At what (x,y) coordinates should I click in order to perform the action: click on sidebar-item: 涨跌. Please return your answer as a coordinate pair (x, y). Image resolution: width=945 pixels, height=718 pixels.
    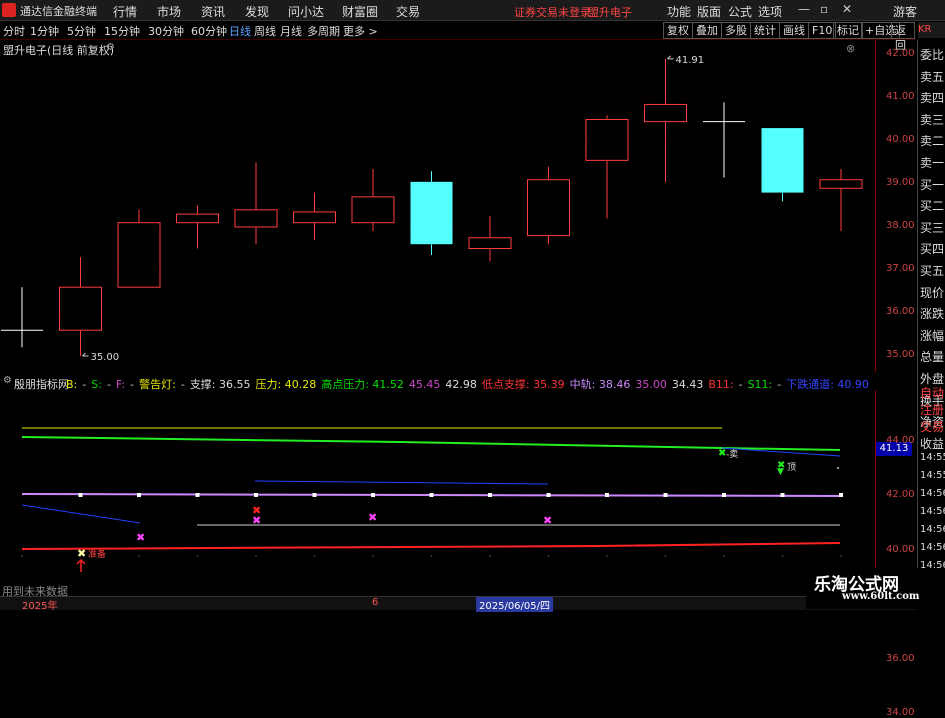
    Looking at the image, I should click on (932, 313).